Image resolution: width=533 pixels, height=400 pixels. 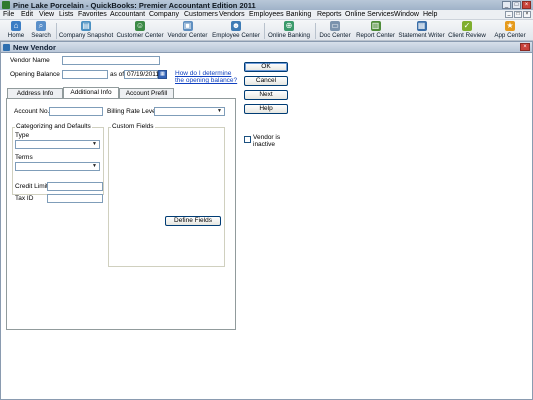 What do you see at coordinates (421, 26) in the screenshot?
I see `statement-icon: ▦` at bounding box center [421, 26].